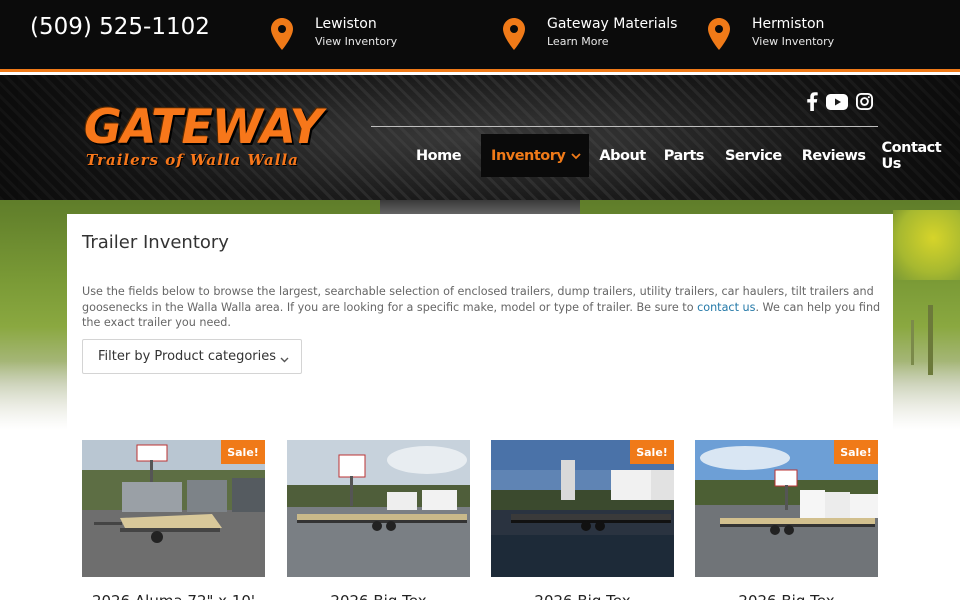 The image size is (960, 600). I want to click on product-card: Sale! 2026 Aluma 72" x 10', so click(173, 520).